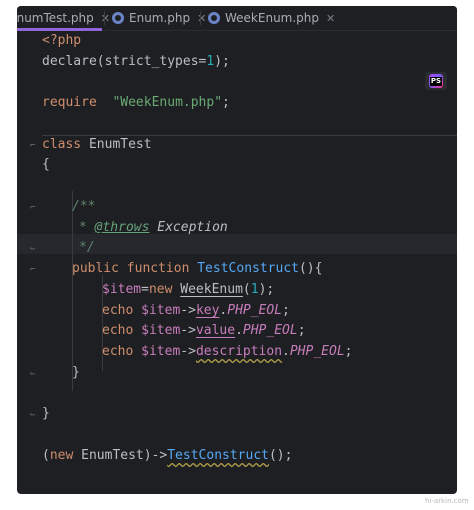  I want to click on tab-label: Enum.php, so click(160, 18).